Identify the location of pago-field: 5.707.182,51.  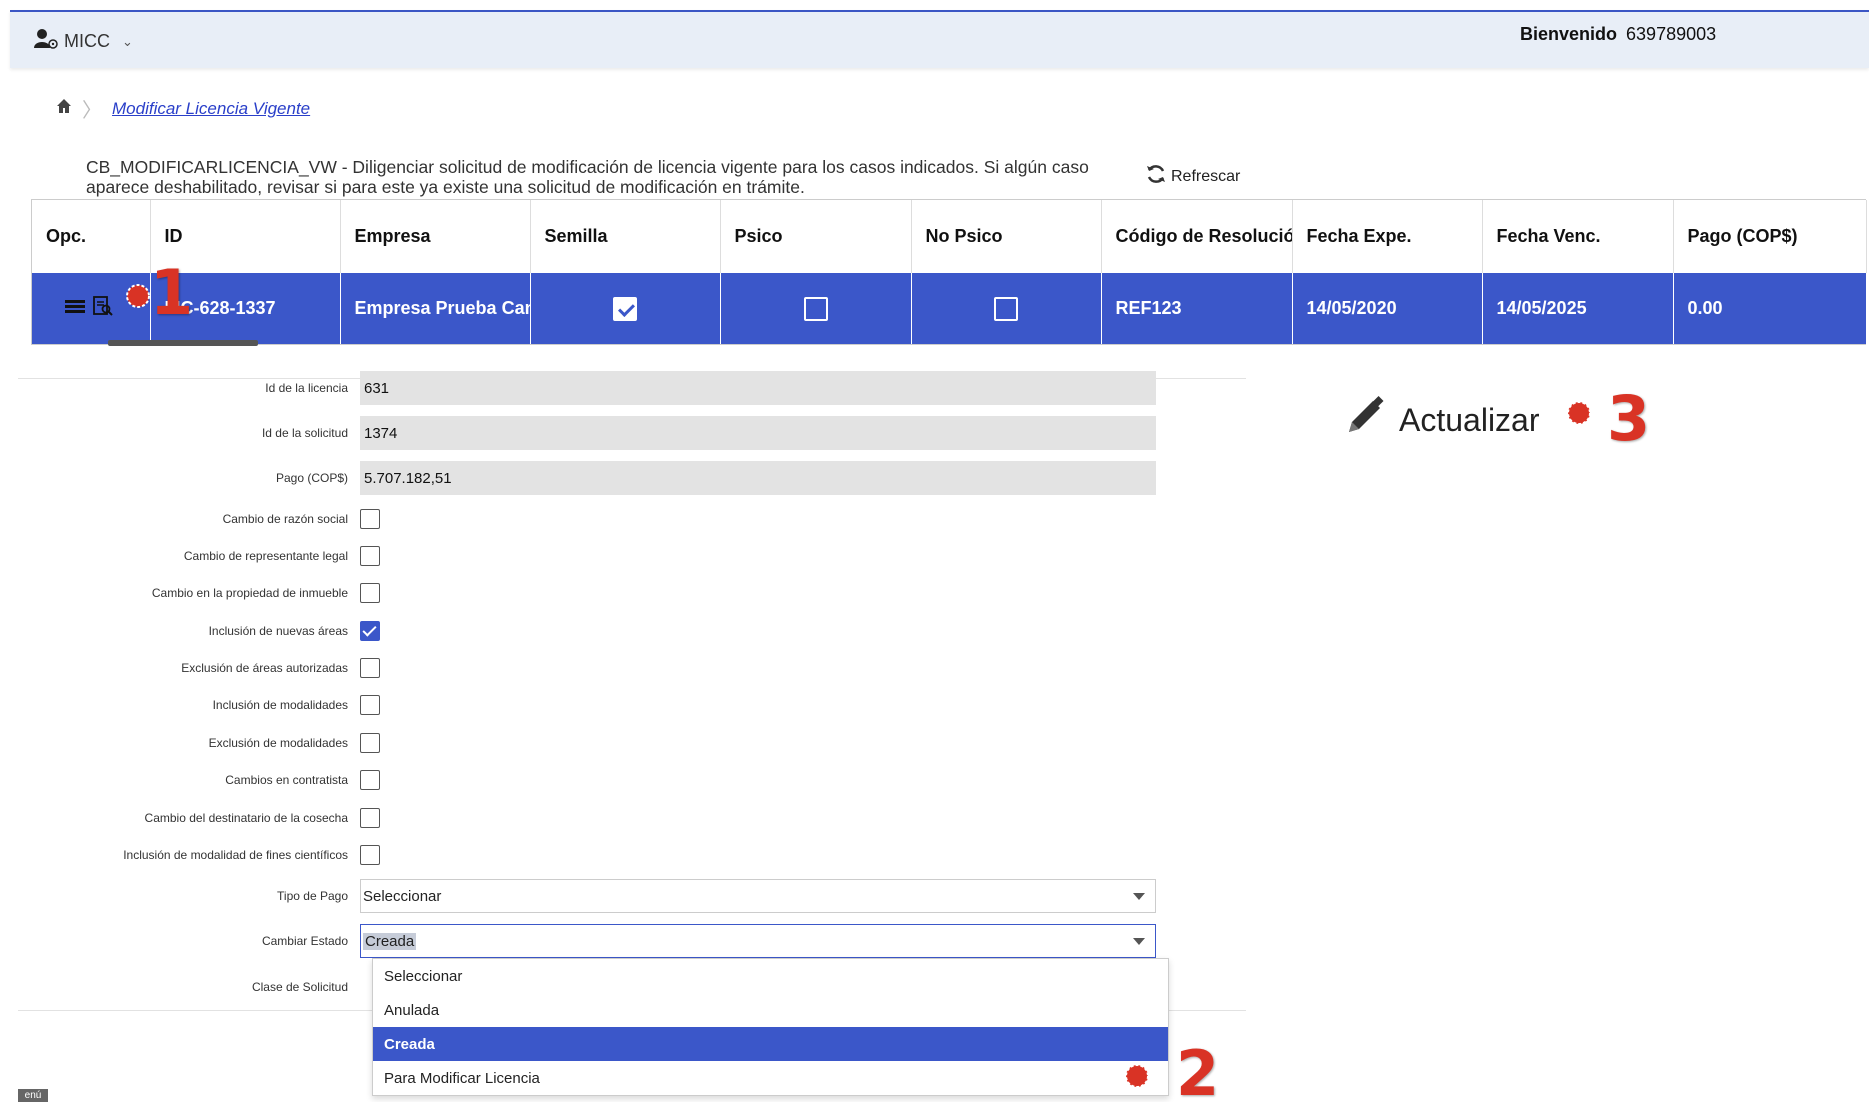
(758, 478).